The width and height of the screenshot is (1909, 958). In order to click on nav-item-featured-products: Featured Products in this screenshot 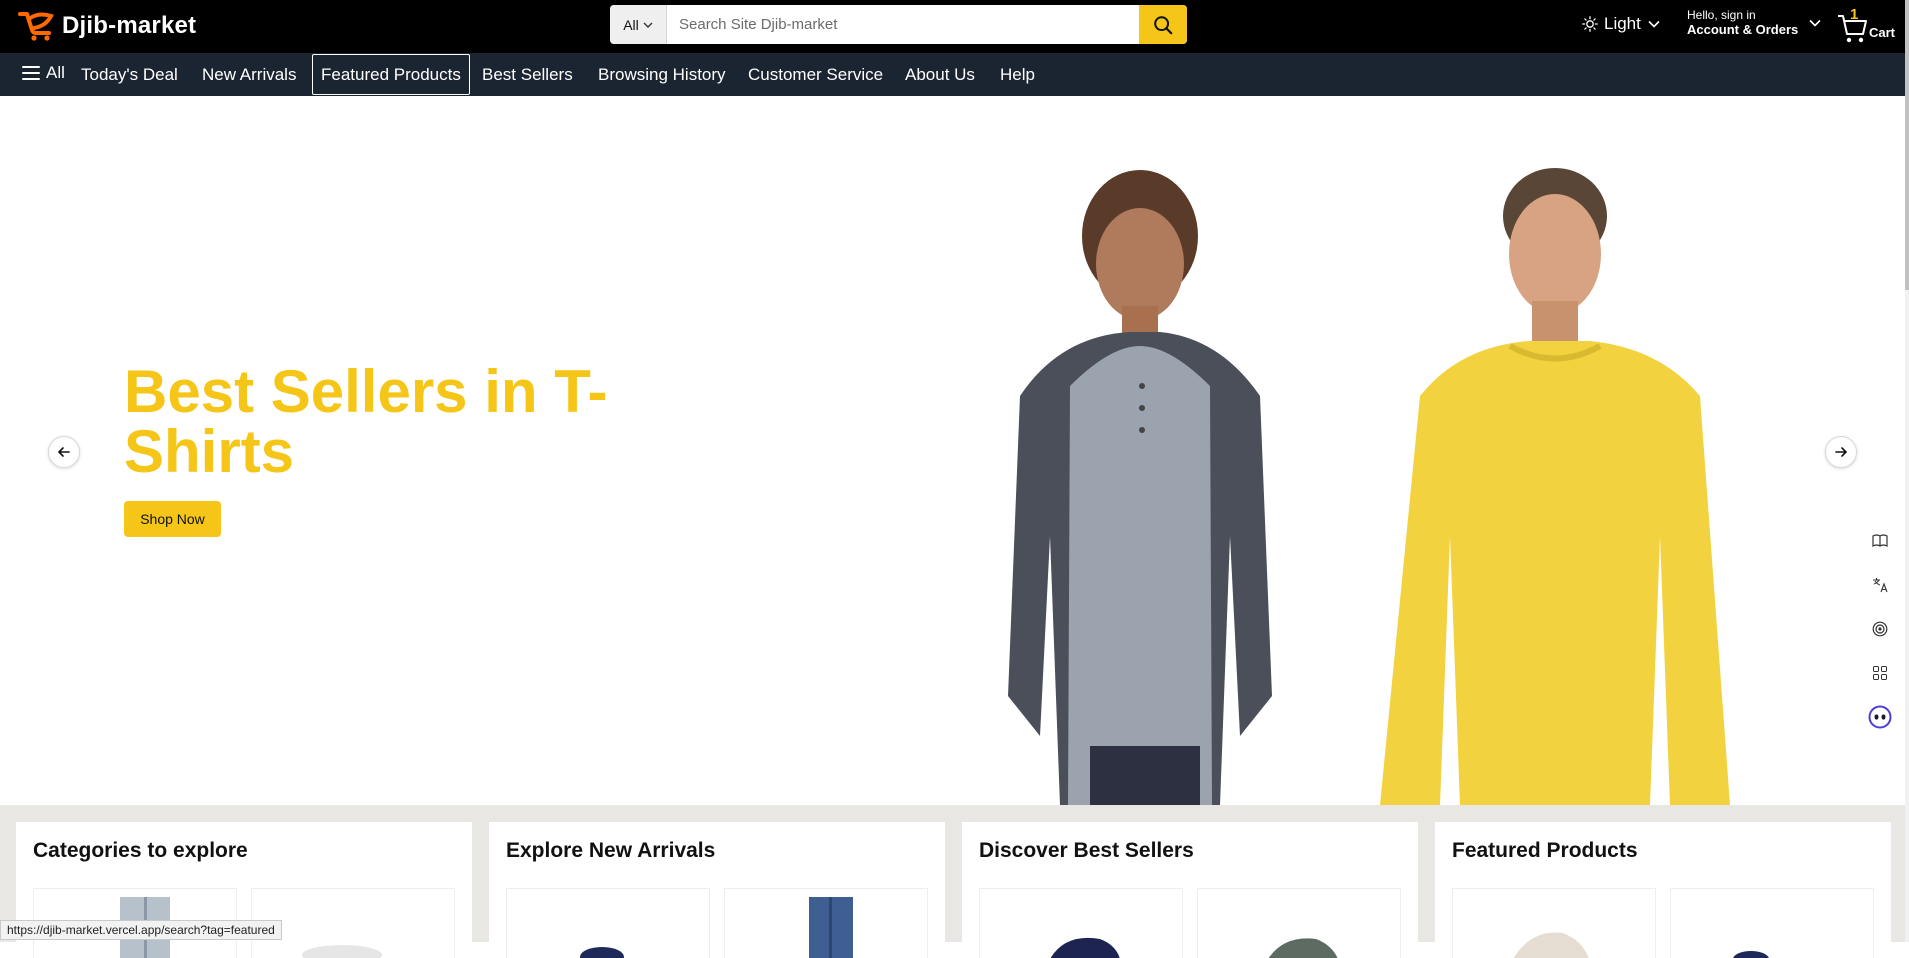, I will do `click(391, 74)`.